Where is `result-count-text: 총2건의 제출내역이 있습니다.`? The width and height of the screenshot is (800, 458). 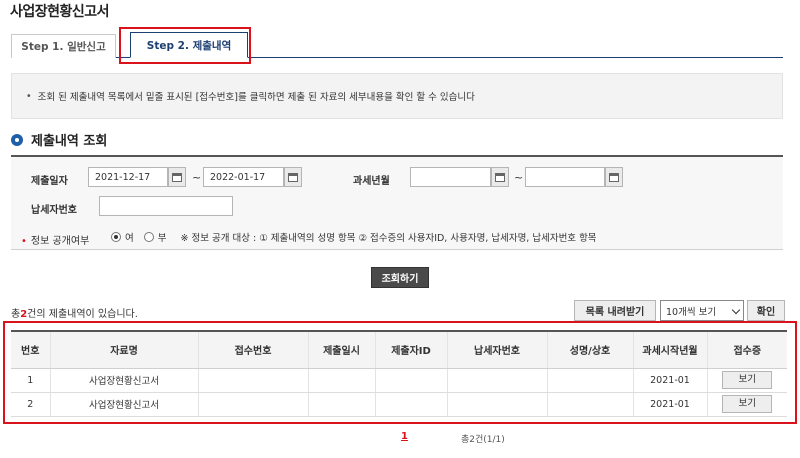
result-count-text: 총2건의 제출내역이 있습니다. is located at coordinates (74, 312).